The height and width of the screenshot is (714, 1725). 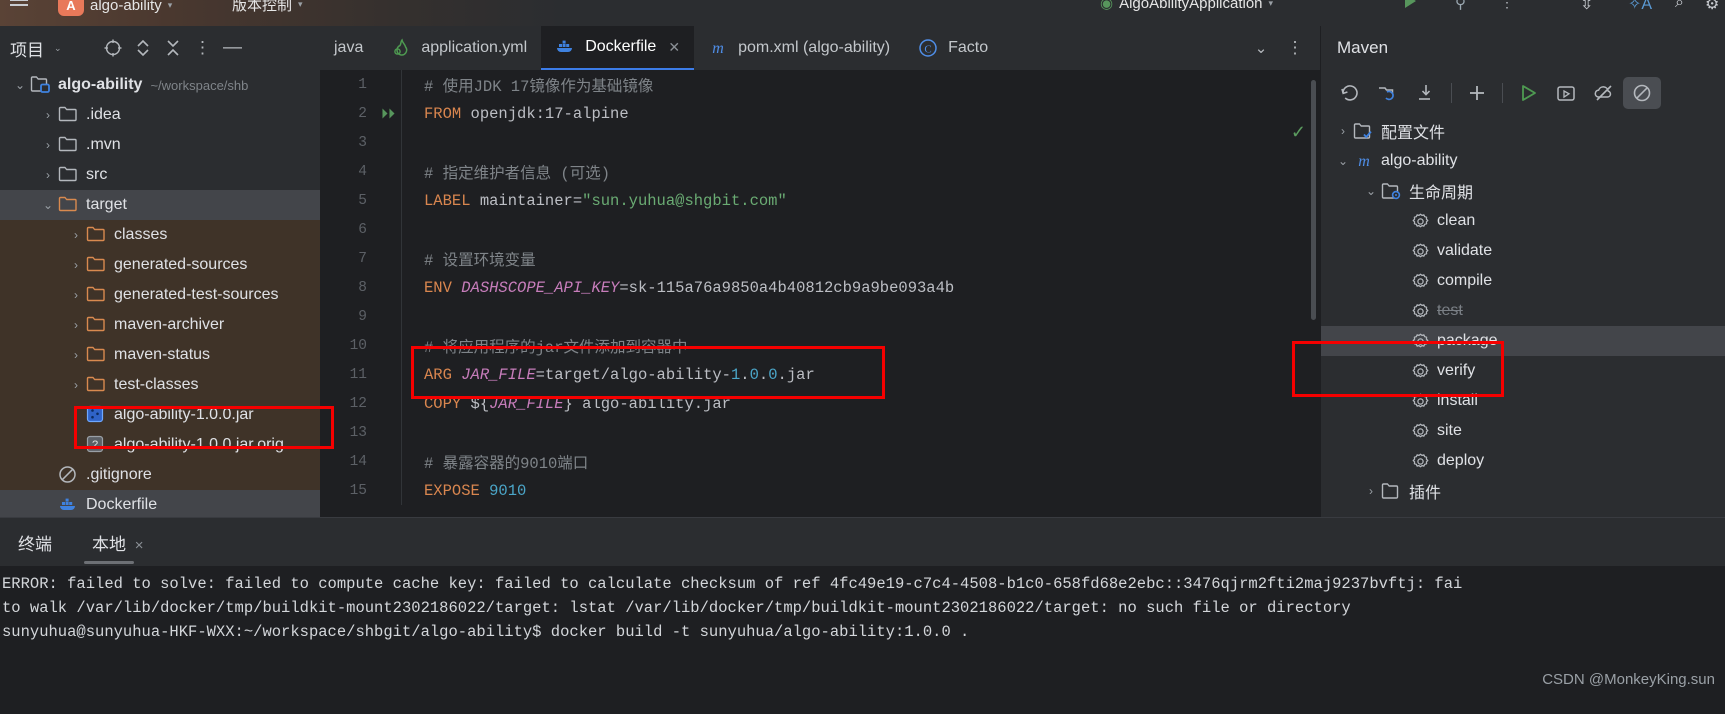 I want to click on maven-item-package: package, so click(x=1523, y=341).